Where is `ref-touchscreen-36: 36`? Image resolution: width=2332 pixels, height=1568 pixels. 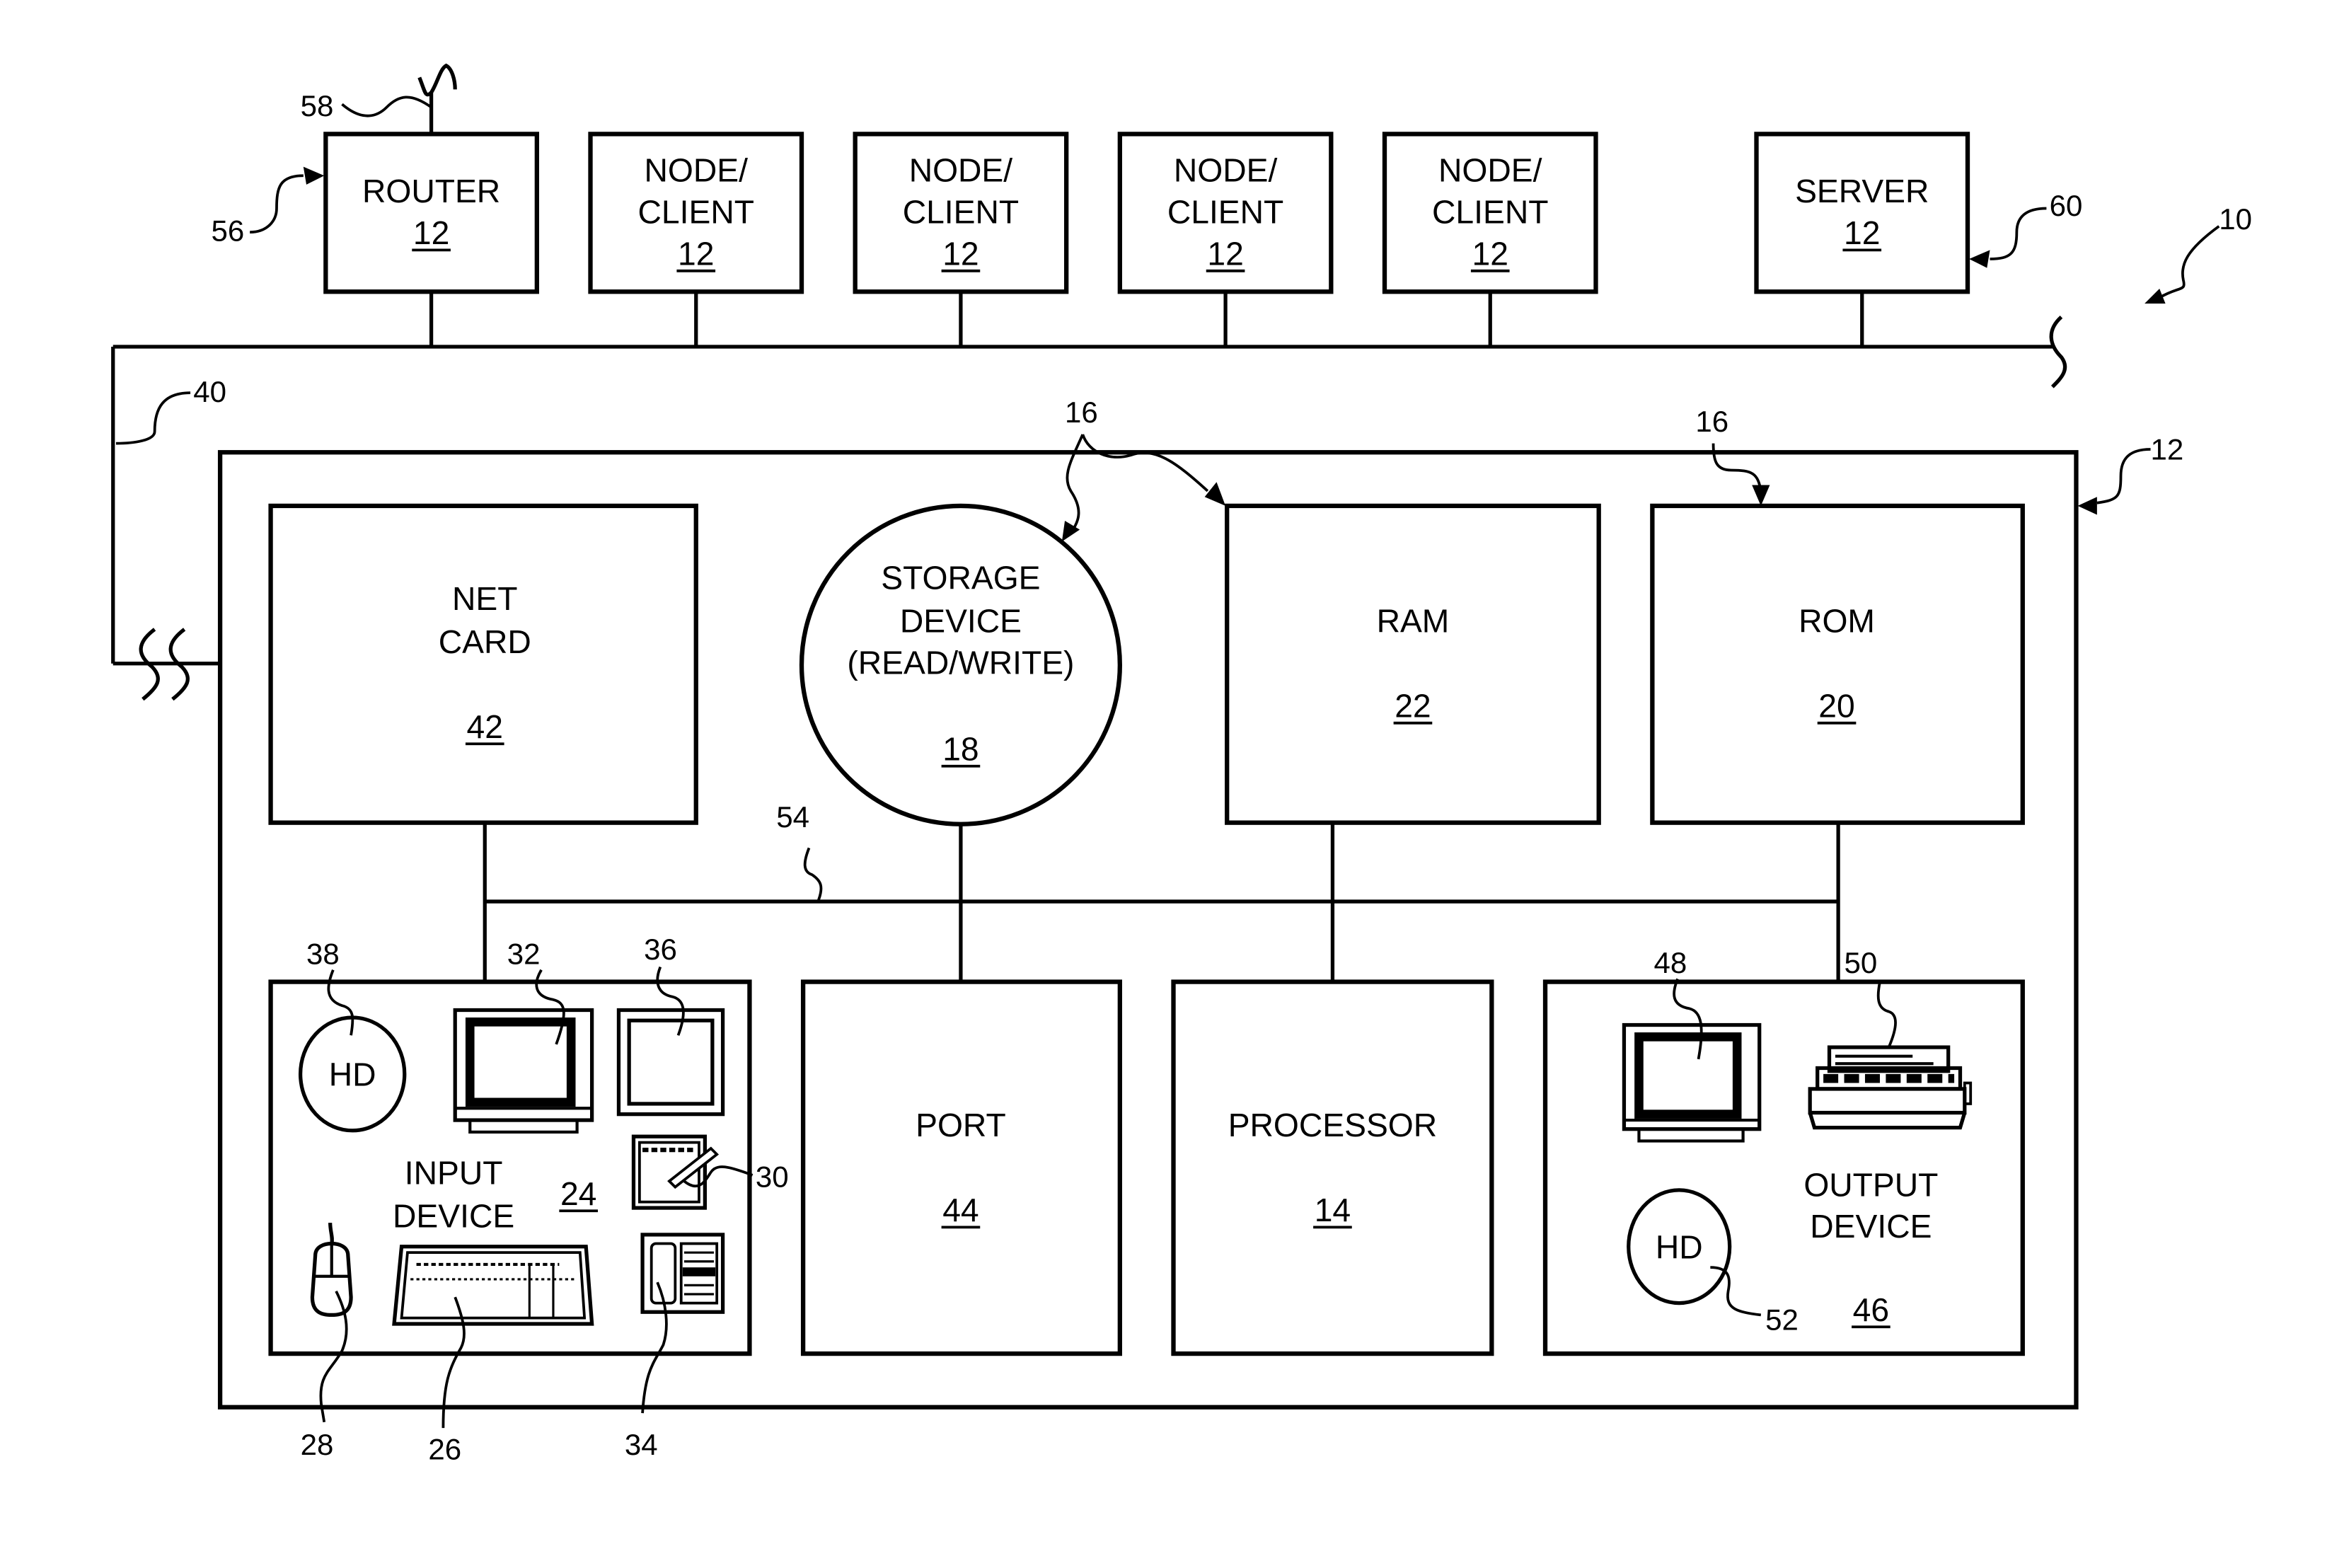 ref-touchscreen-36: 36 is located at coordinates (660, 949).